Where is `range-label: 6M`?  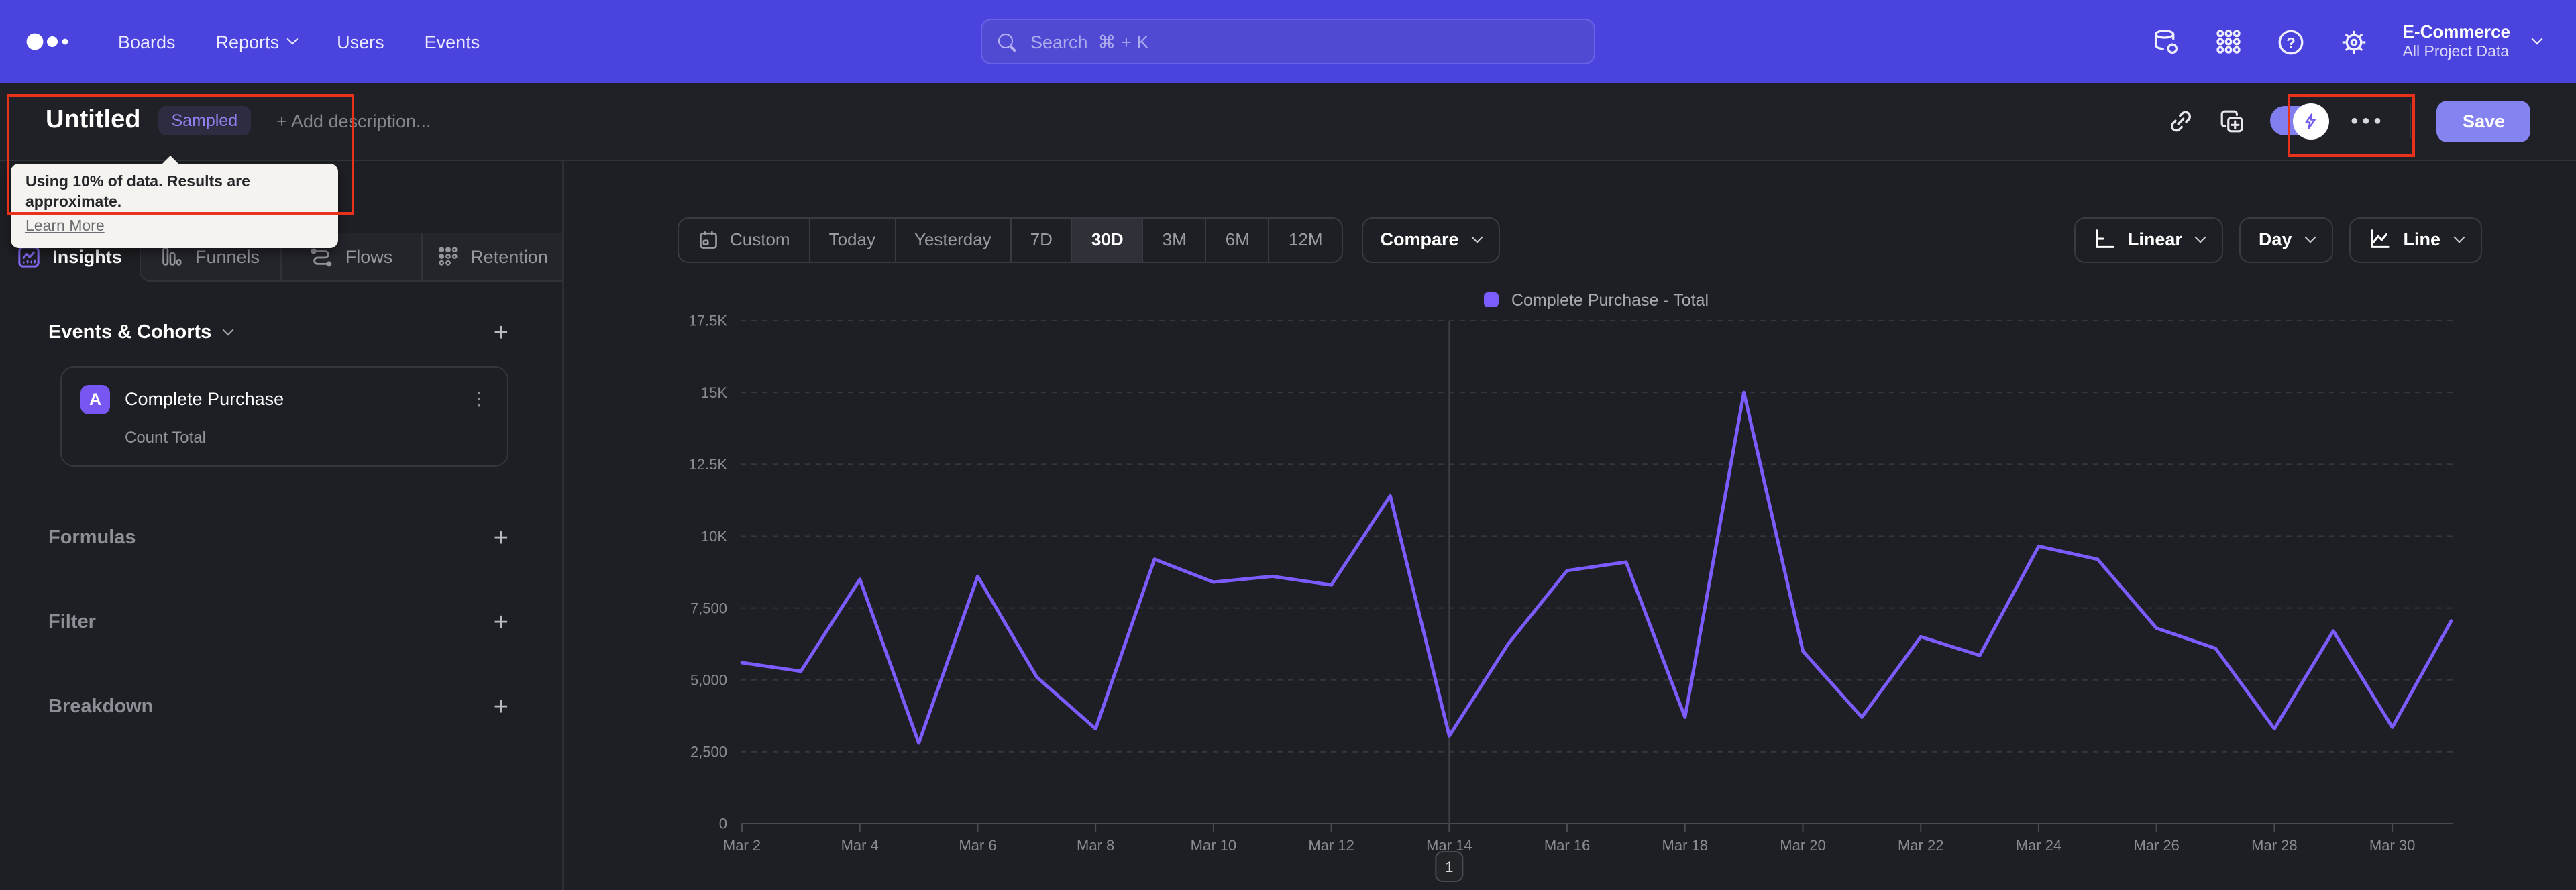
range-label: 6M is located at coordinates (1237, 239).